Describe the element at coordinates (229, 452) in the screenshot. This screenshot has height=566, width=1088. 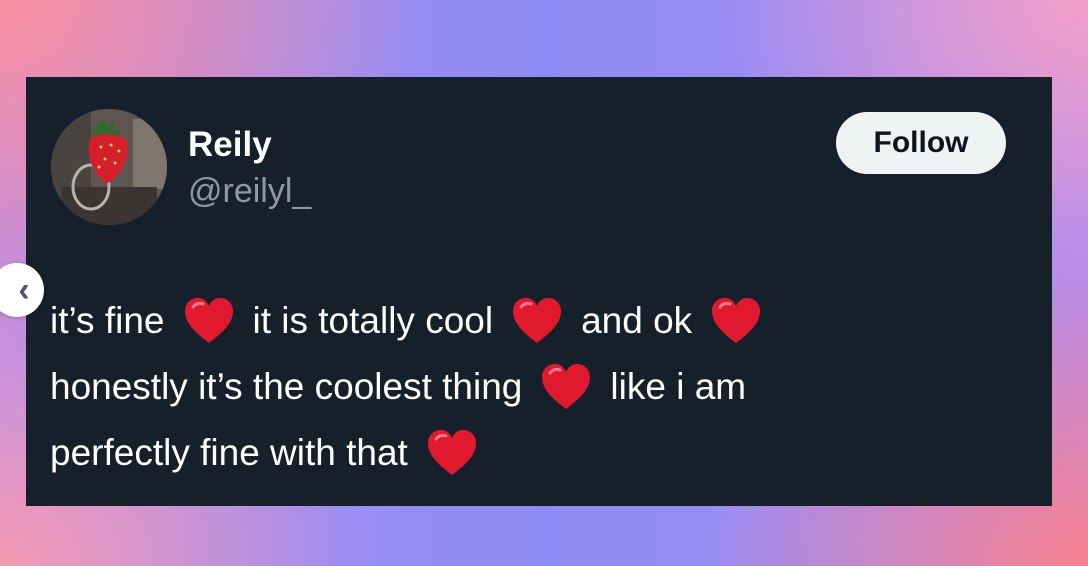
I see `tweet-text-segment: perfectly fine with that` at that location.